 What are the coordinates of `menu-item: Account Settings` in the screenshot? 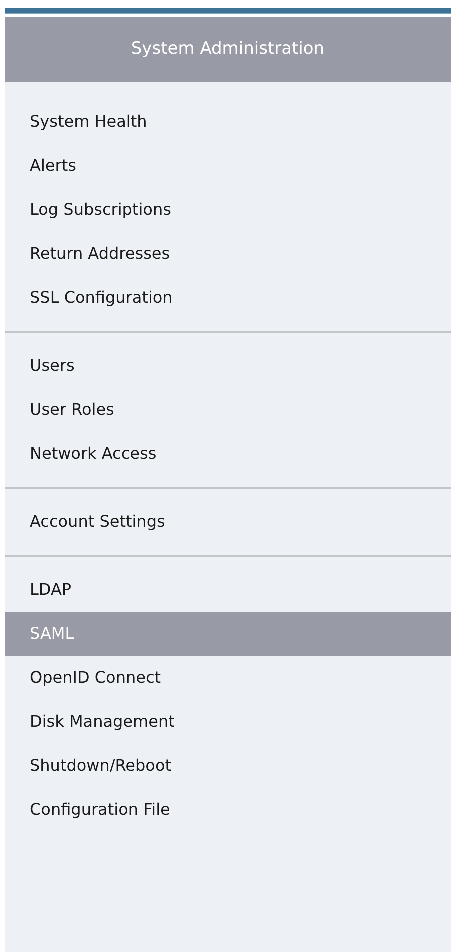 It's located at (228, 522).